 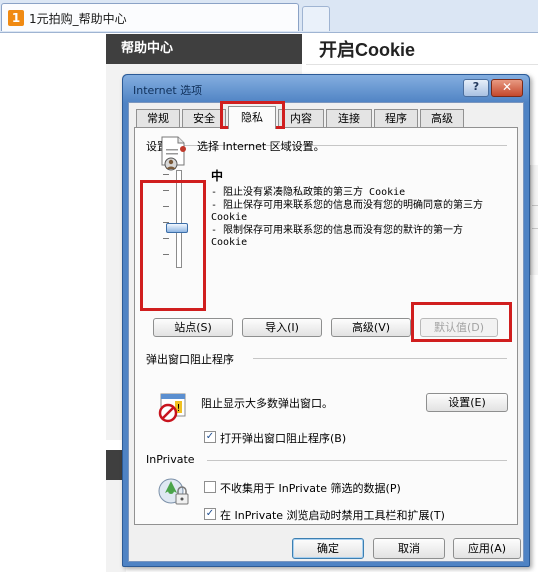 What do you see at coordinates (328, 548) in the screenshot?
I see `ok-button: 确定` at bounding box center [328, 548].